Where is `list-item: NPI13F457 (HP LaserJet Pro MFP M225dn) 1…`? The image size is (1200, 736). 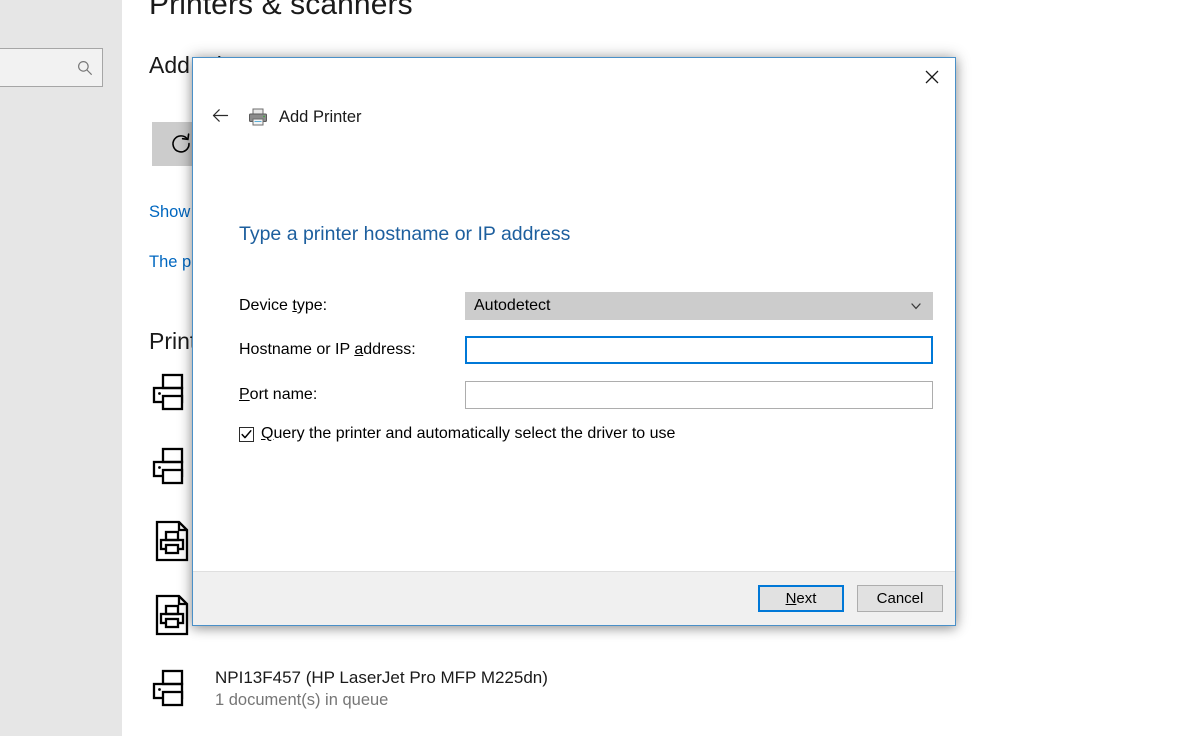 list-item: NPI13F457 (HP LaserJet Pro MFP M225dn) 1… is located at coordinates (348, 689).